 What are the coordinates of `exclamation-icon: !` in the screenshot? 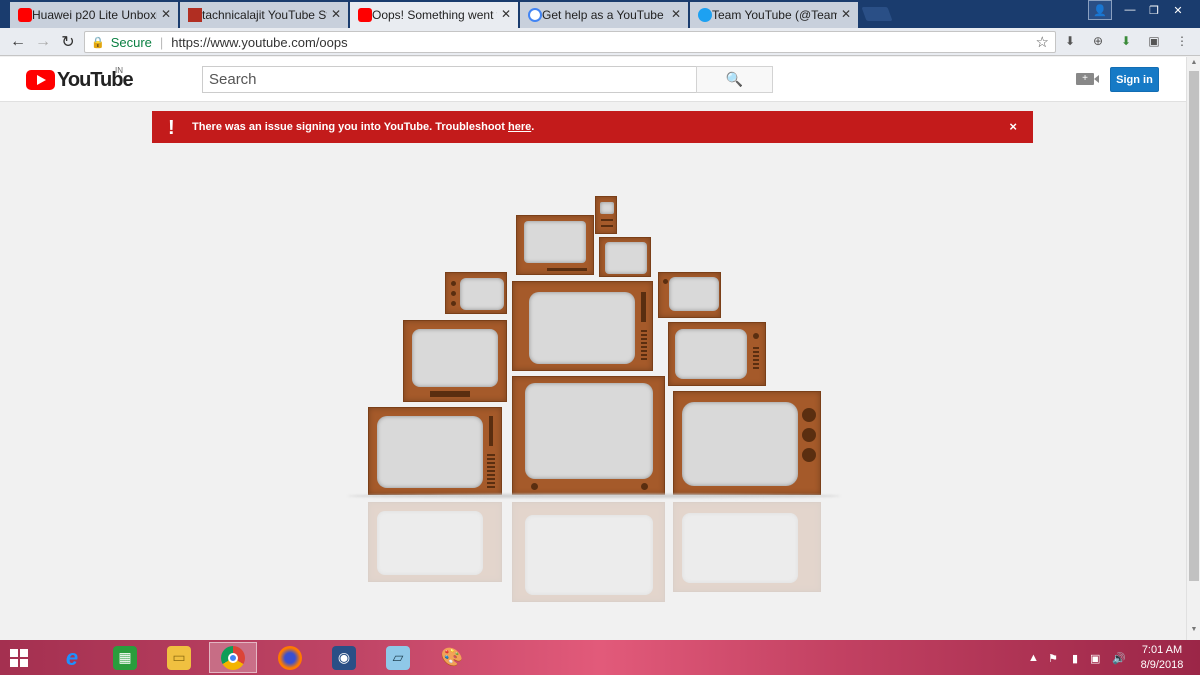 It's located at (171, 128).